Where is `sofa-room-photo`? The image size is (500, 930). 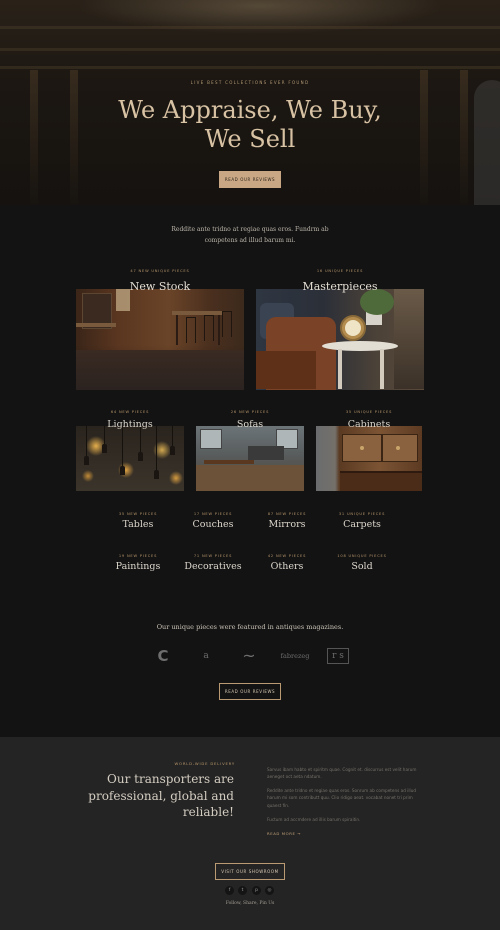
sofa-room-photo is located at coordinates (250, 458).